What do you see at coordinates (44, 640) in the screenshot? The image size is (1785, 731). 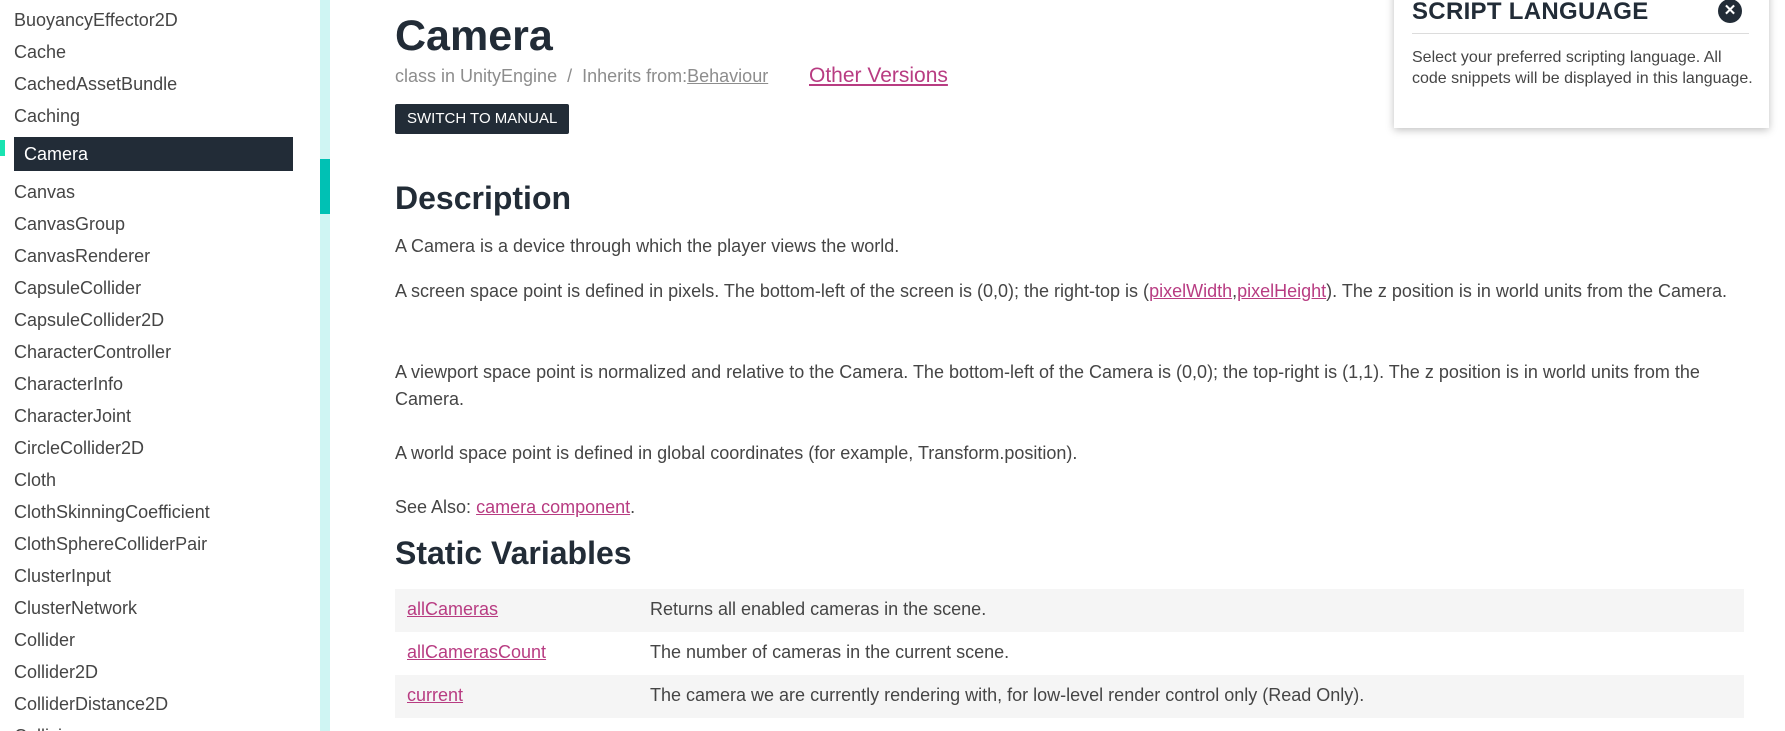 I see `sidebar-item-collider: Collider` at bounding box center [44, 640].